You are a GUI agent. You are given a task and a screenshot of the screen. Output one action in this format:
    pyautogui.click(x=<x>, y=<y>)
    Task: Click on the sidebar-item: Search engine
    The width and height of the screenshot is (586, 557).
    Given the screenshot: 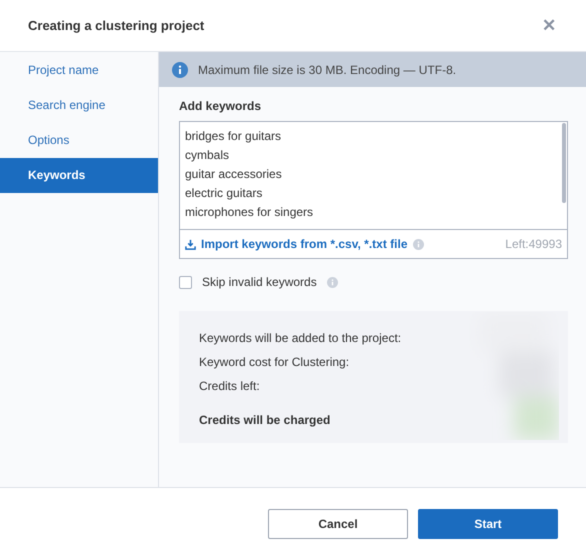 What is the action you would take?
    pyautogui.click(x=79, y=105)
    